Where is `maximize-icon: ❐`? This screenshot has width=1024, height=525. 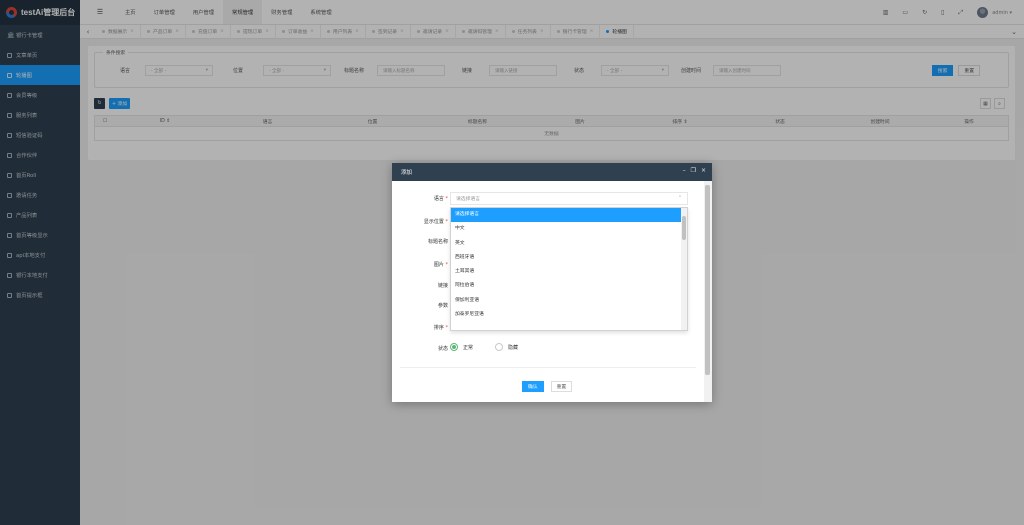
maximize-icon: ❐ is located at coordinates (693, 170).